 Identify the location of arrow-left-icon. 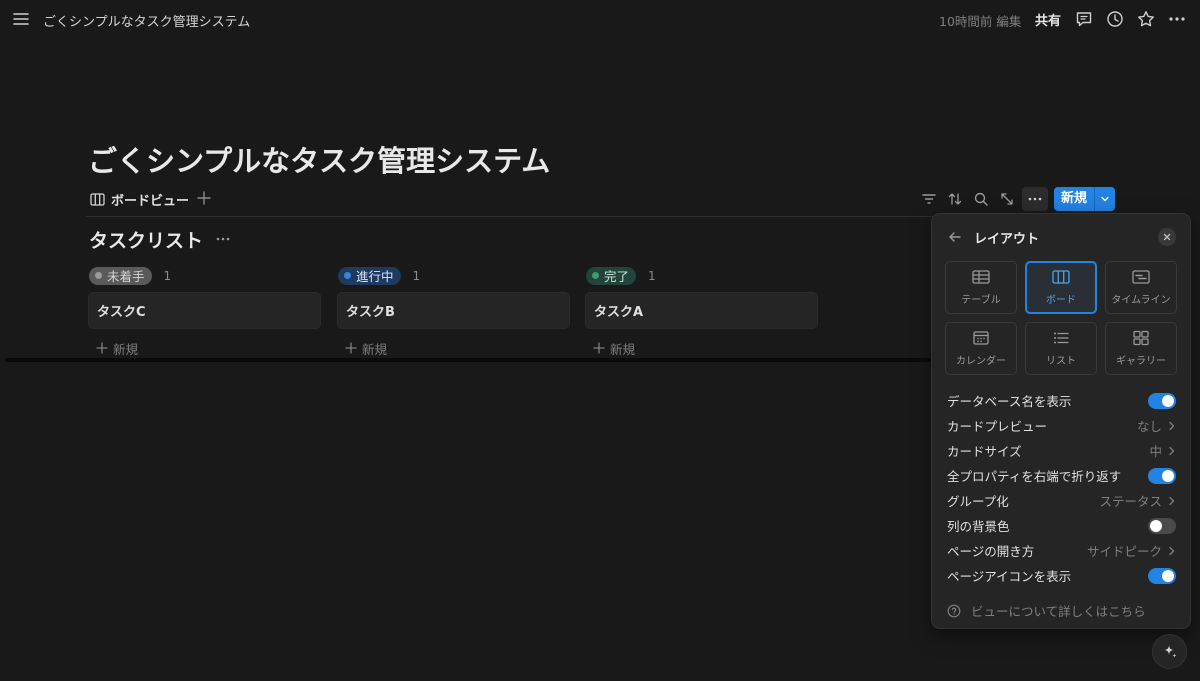
(955, 237).